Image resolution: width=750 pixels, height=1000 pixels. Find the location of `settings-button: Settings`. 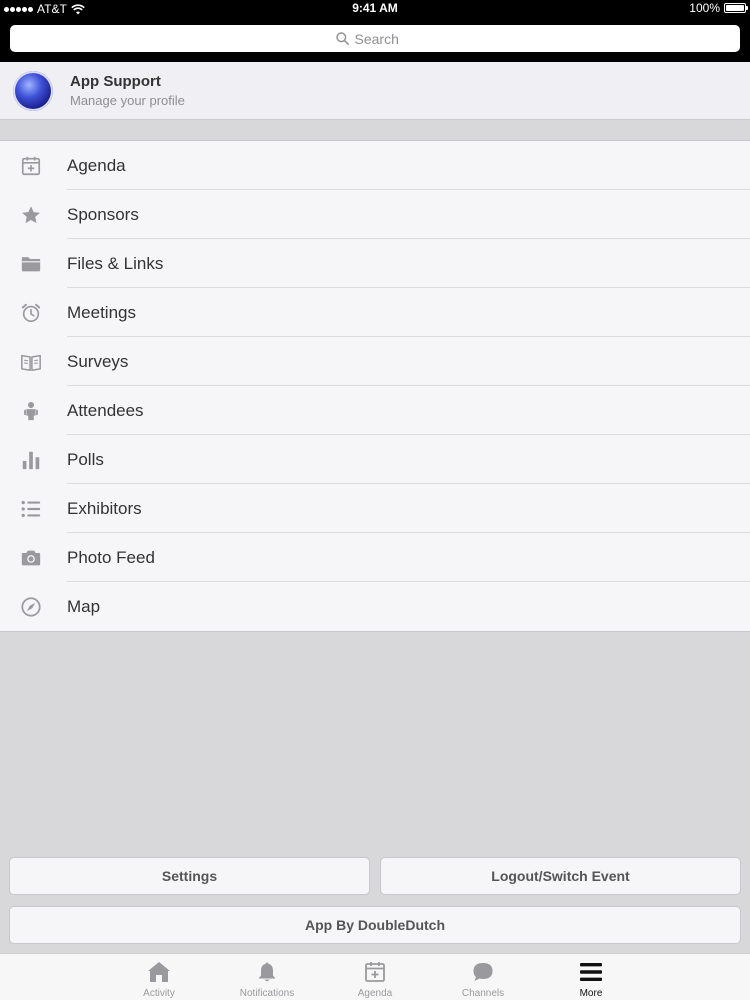

settings-button: Settings is located at coordinates (189, 876).